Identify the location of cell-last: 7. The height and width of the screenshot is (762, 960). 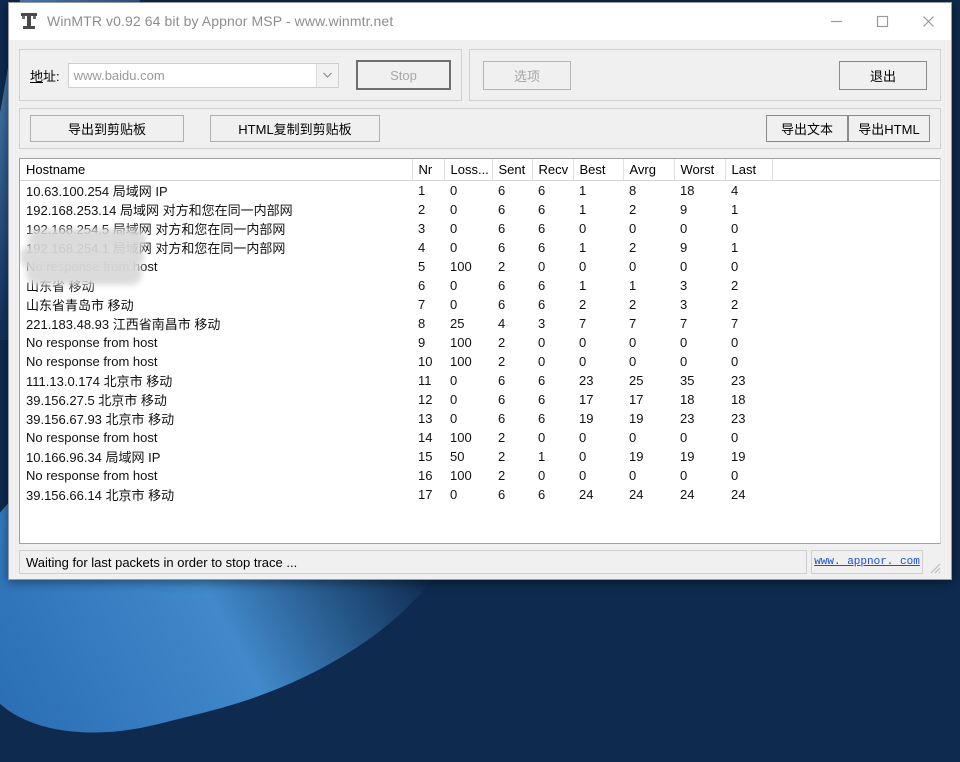
(735, 323).